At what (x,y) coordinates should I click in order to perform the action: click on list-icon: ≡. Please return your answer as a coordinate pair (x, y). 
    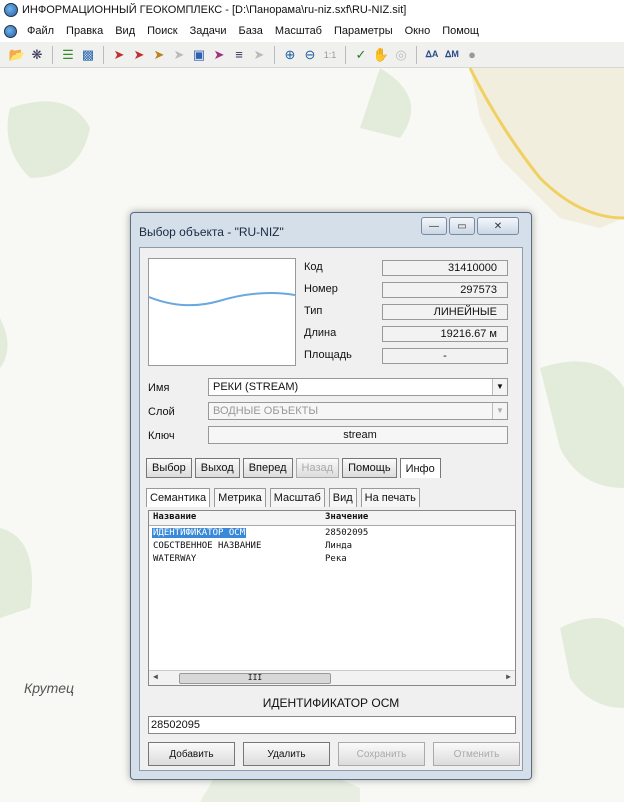
    Looking at the image, I should click on (239, 55).